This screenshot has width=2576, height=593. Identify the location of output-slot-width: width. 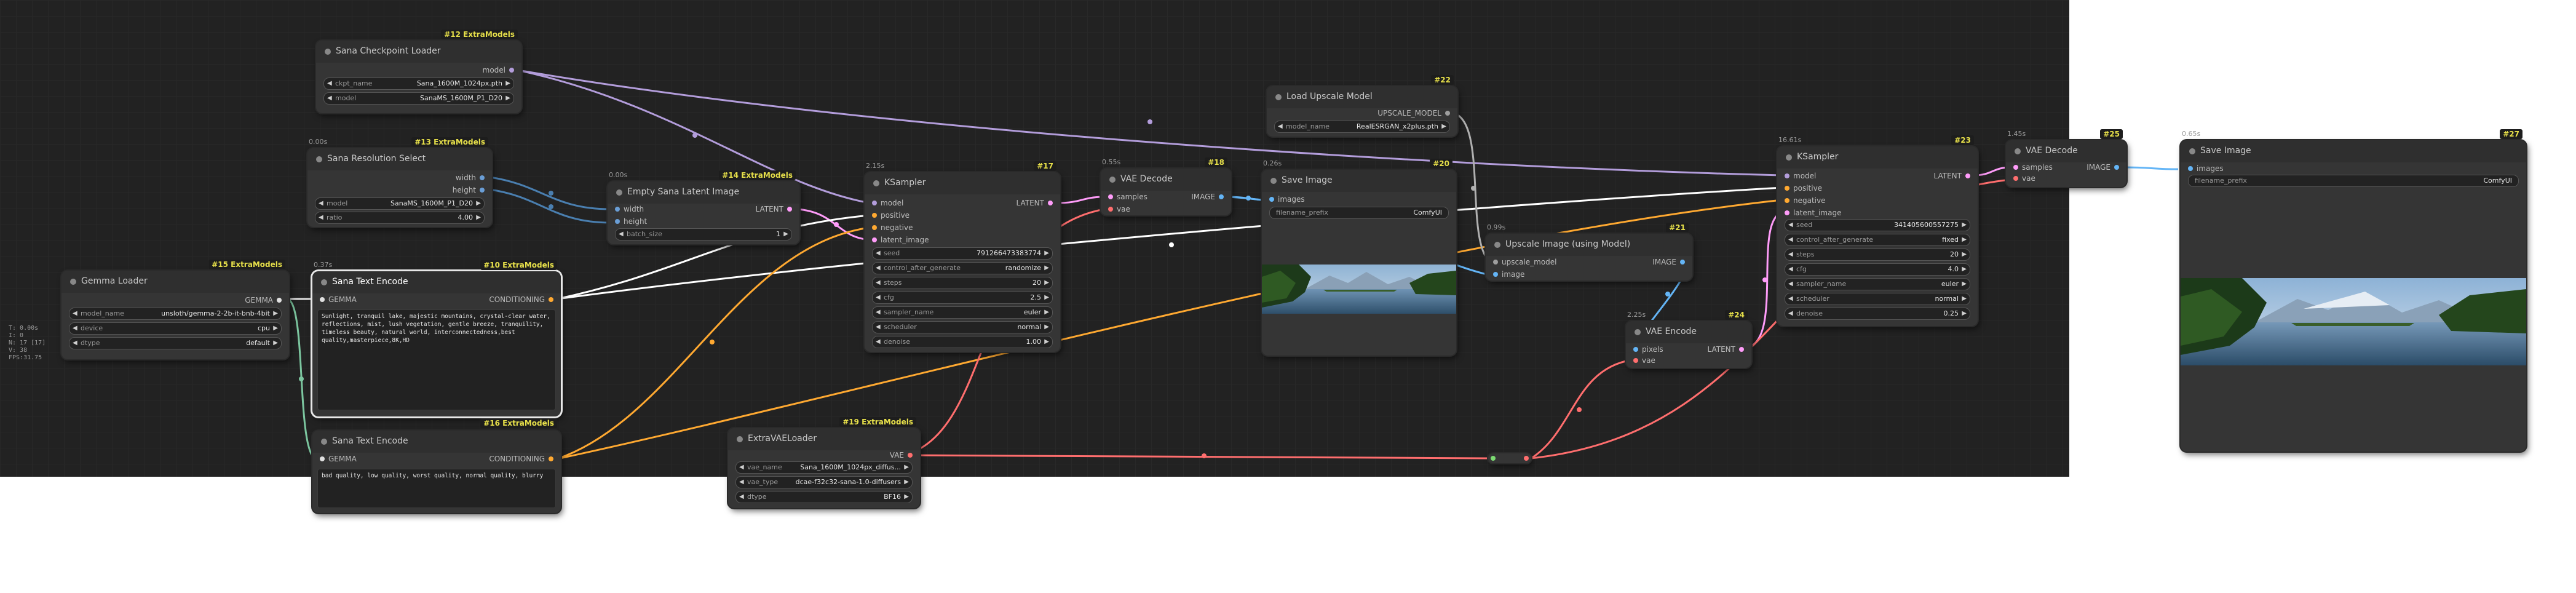
(470, 178).